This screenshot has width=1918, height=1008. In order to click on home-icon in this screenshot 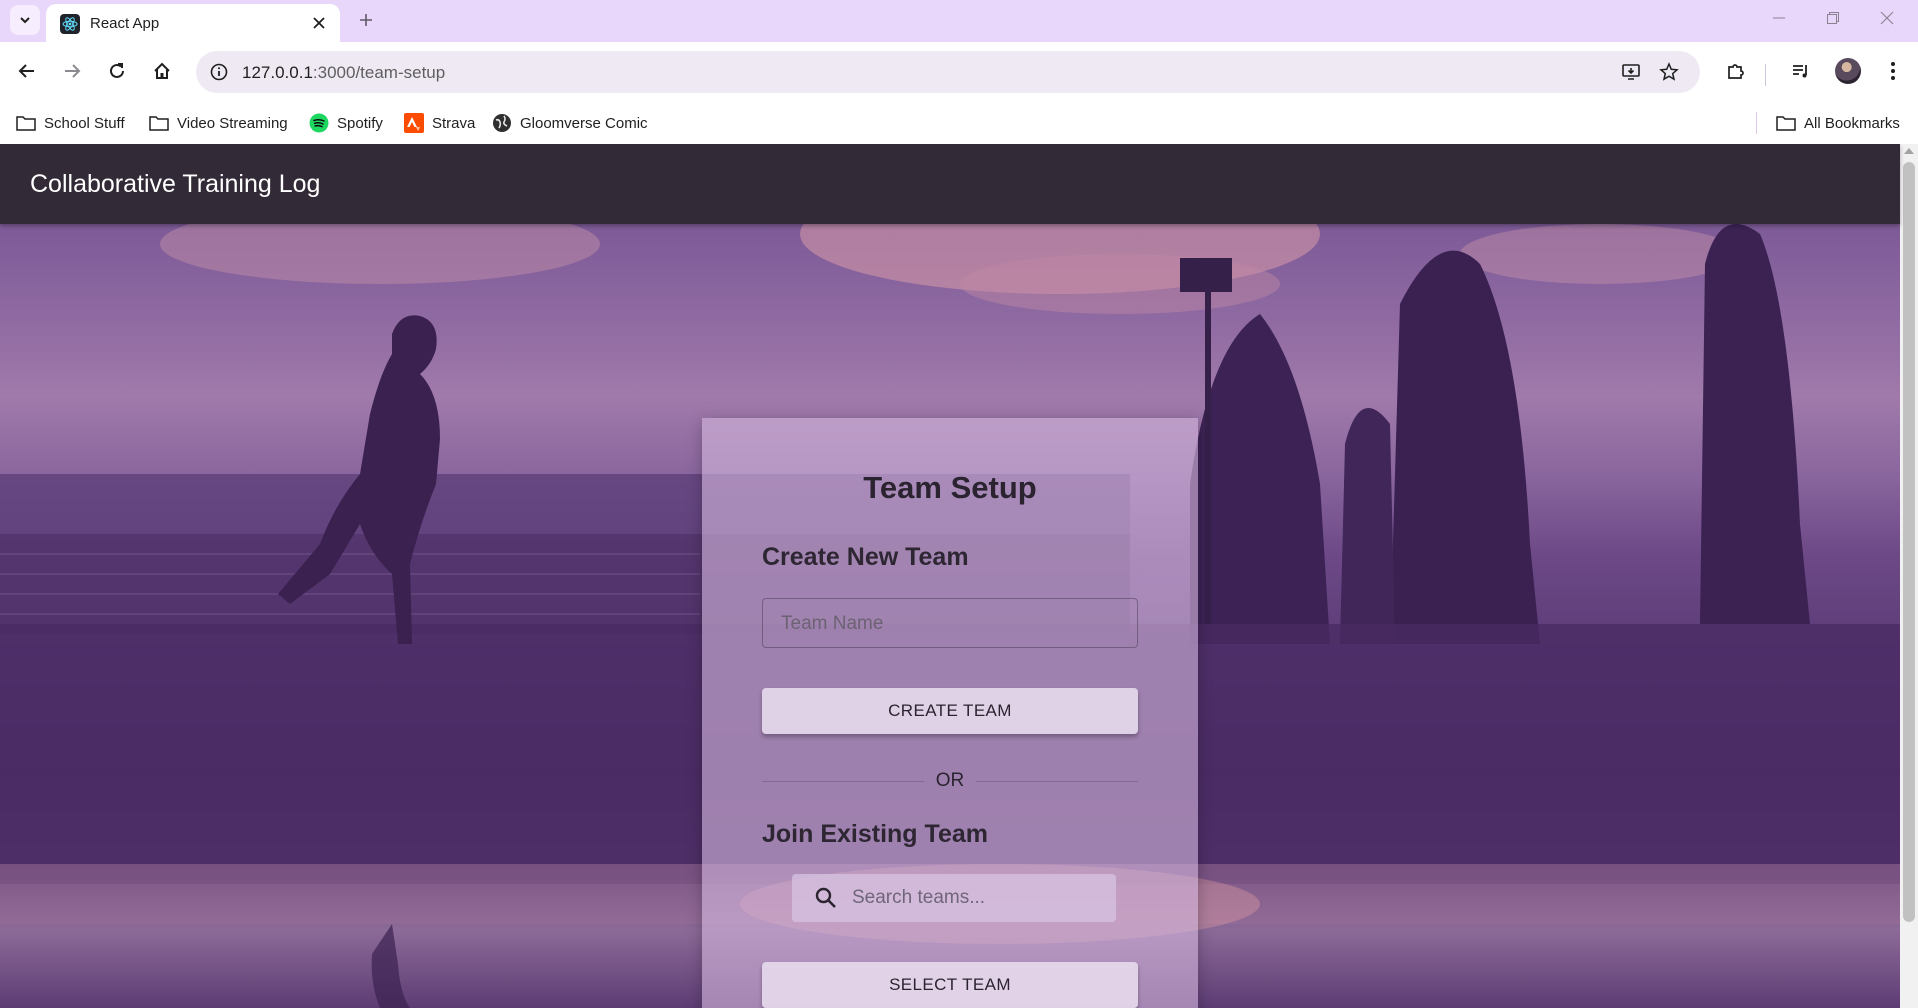, I will do `click(162, 70)`.